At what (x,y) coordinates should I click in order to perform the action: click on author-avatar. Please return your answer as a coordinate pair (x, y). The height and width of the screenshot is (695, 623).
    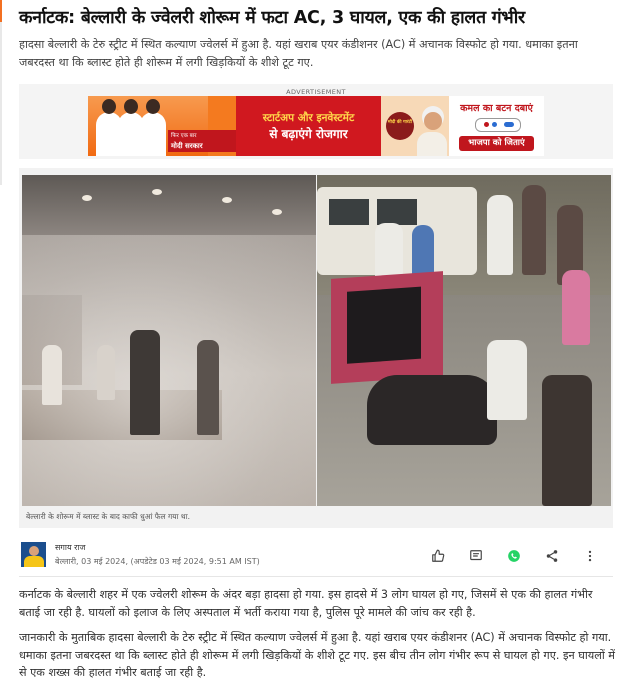
    Looking at the image, I should click on (33, 554).